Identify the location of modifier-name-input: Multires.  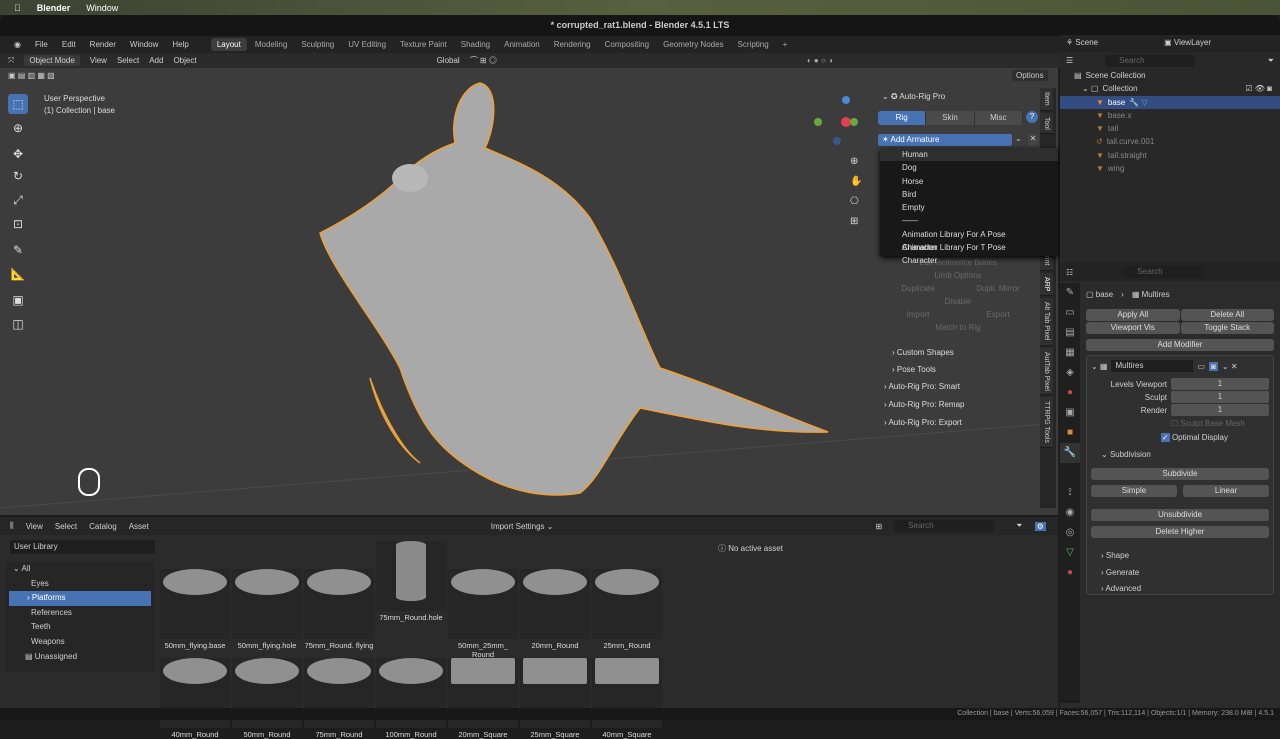
(1152, 366).